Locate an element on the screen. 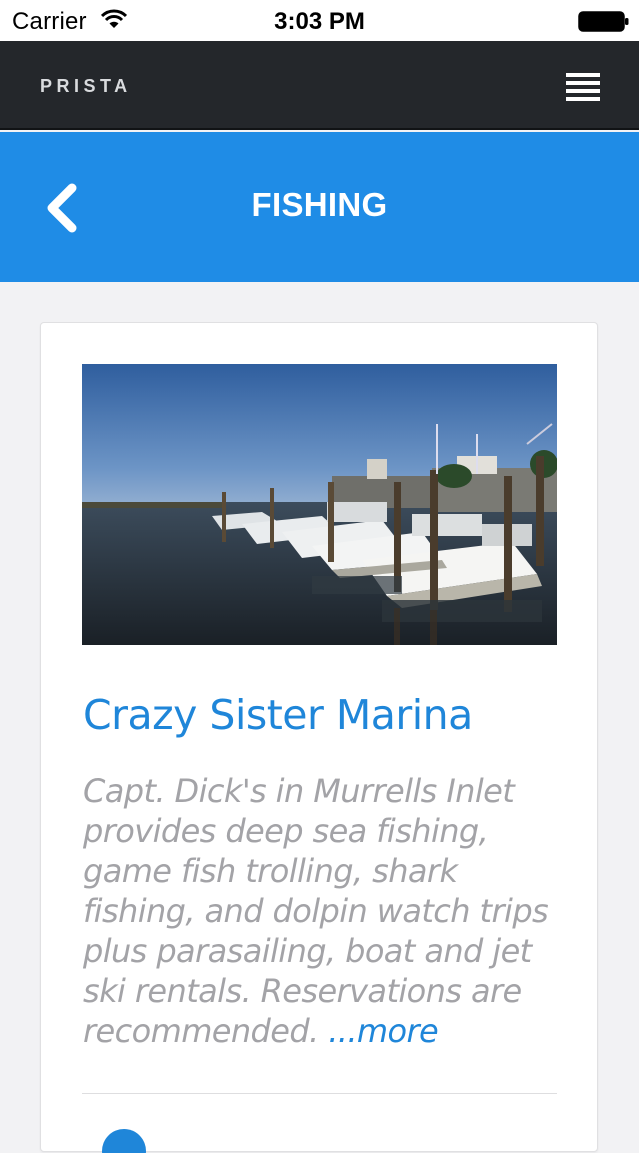  status-bar: Carrier 3:03 PM is located at coordinates (319, 20).